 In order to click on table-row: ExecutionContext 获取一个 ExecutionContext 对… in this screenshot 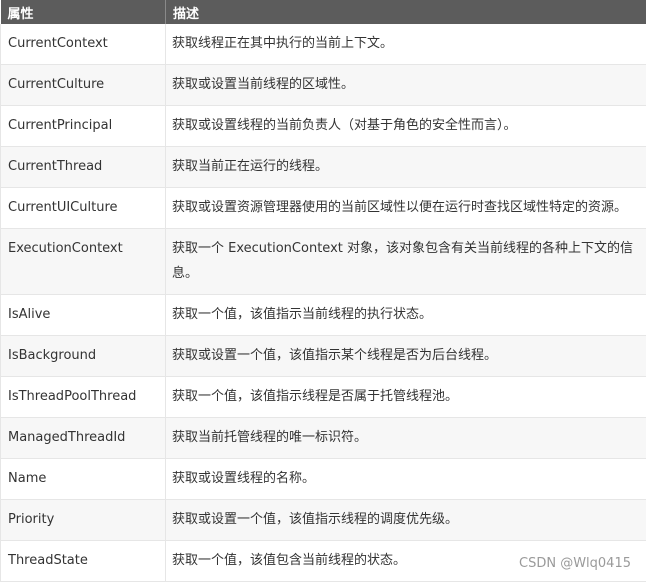, I will do `click(323, 261)`.